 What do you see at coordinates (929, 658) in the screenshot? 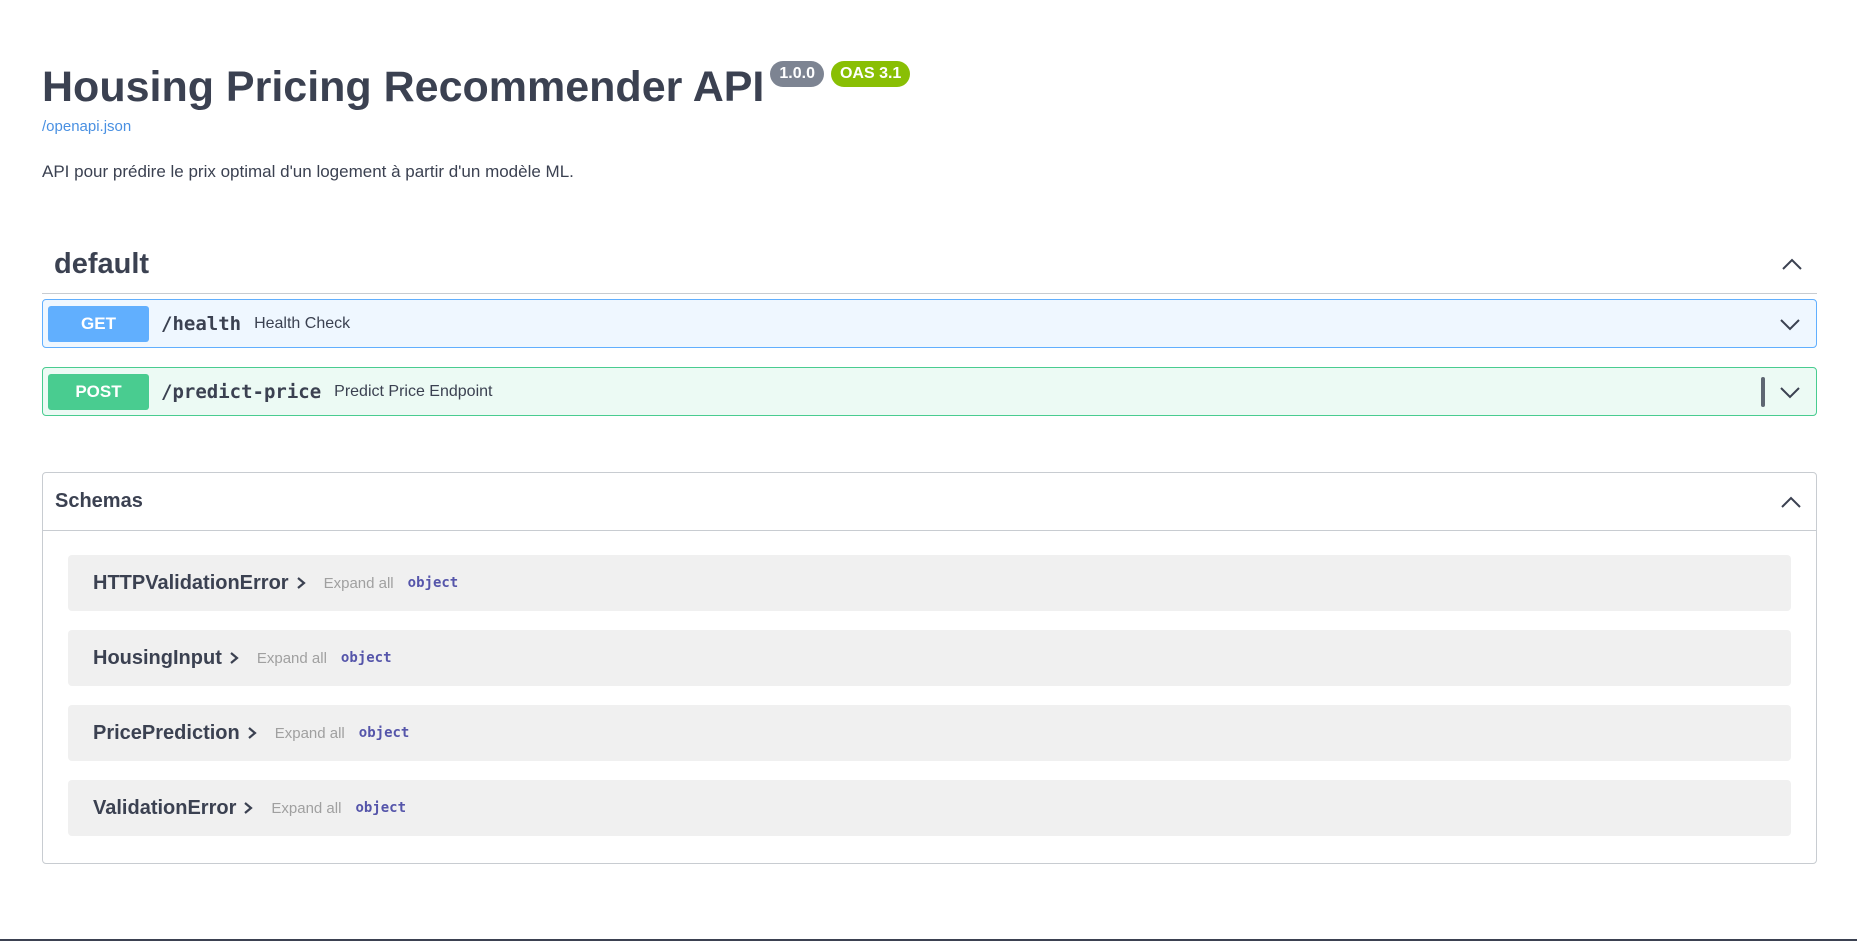
I see `schema-item-housinginput: HousingInput Expand all object` at bounding box center [929, 658].